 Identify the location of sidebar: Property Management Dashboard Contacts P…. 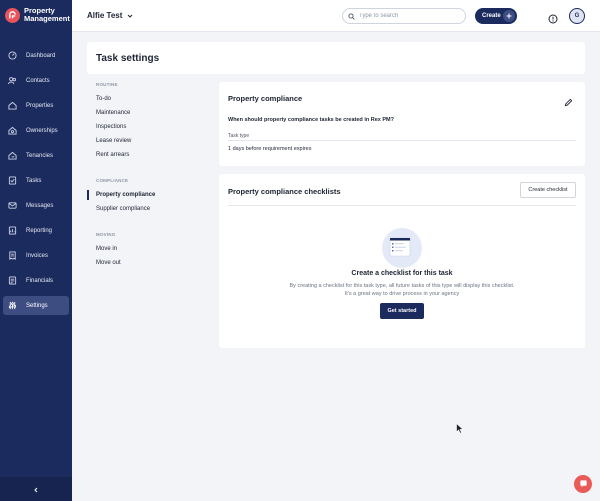
(36, 250).